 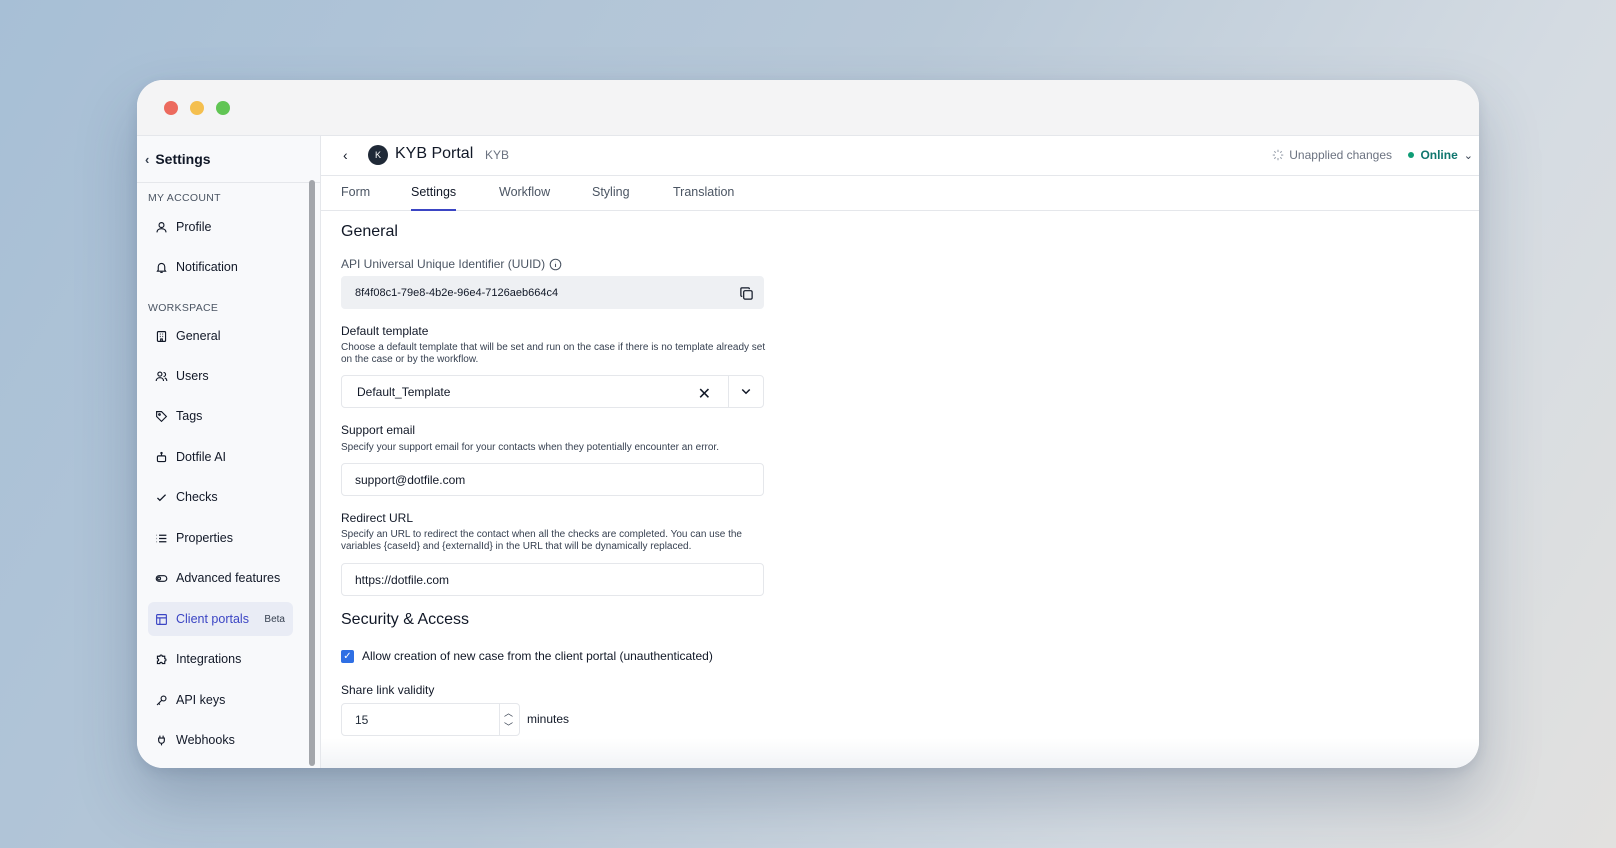 What do you see at coordinates (704, 394) in the screenshot?
I see `clear-icon: ✕` at bounding box center [704, 394].